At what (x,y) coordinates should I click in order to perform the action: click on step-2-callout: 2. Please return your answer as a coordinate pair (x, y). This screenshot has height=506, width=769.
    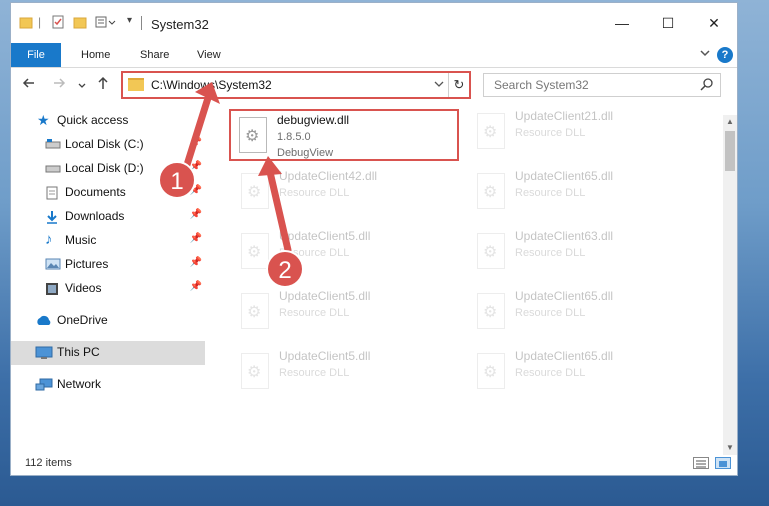
    Looking at the image, I should click on (285, 269).